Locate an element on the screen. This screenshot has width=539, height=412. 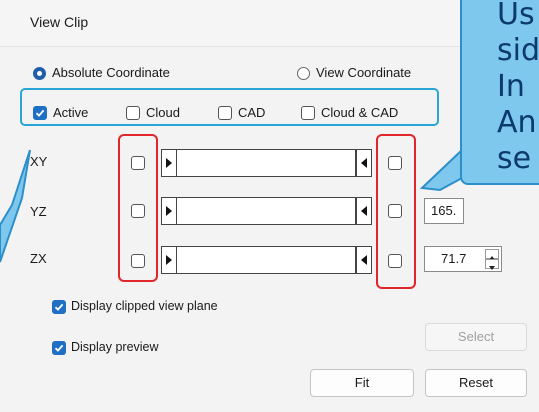
callout-line-4: An is located at coordinates (517, 122).